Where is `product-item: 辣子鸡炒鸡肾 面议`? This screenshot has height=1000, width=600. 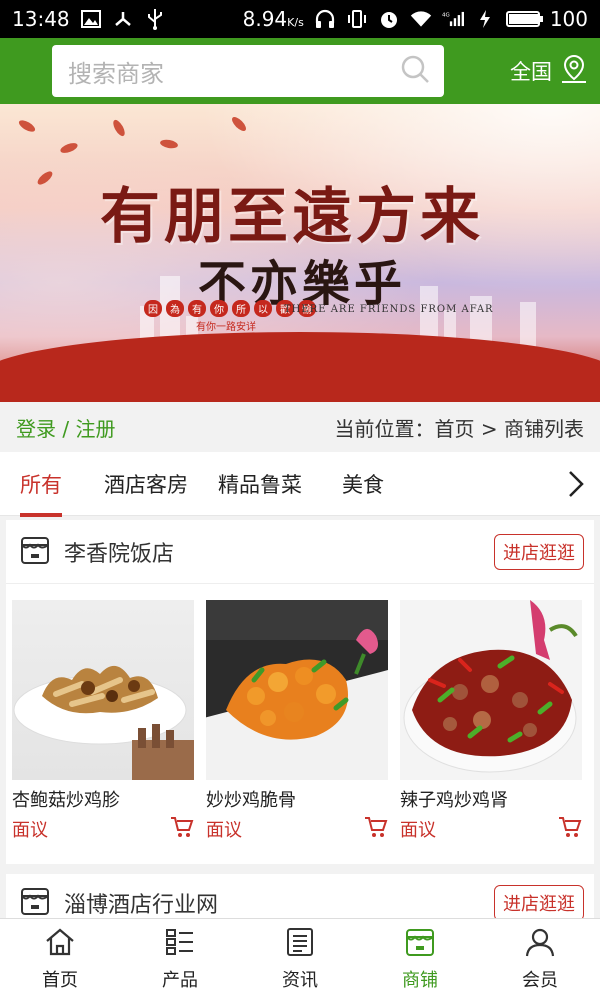
product-item: 辣子鸡炒鸡肾 面议 is located at coordinates (491, 721).